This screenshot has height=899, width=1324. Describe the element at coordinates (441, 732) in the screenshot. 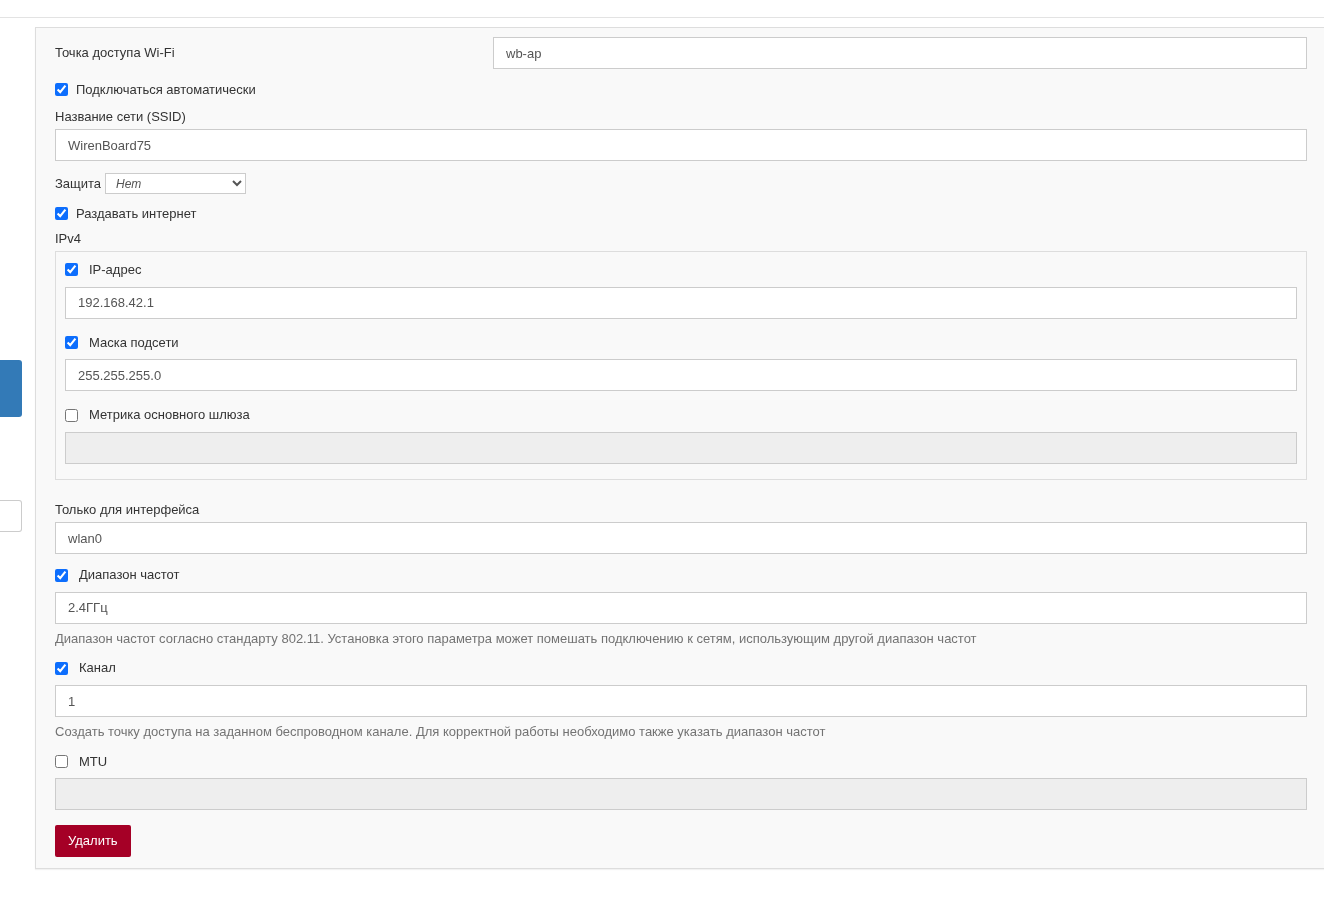

I see `help-text: Создать точку доступа на заданном беспроводном канале. Для корректной работы необходимо также указать диапазон частот` at that location.